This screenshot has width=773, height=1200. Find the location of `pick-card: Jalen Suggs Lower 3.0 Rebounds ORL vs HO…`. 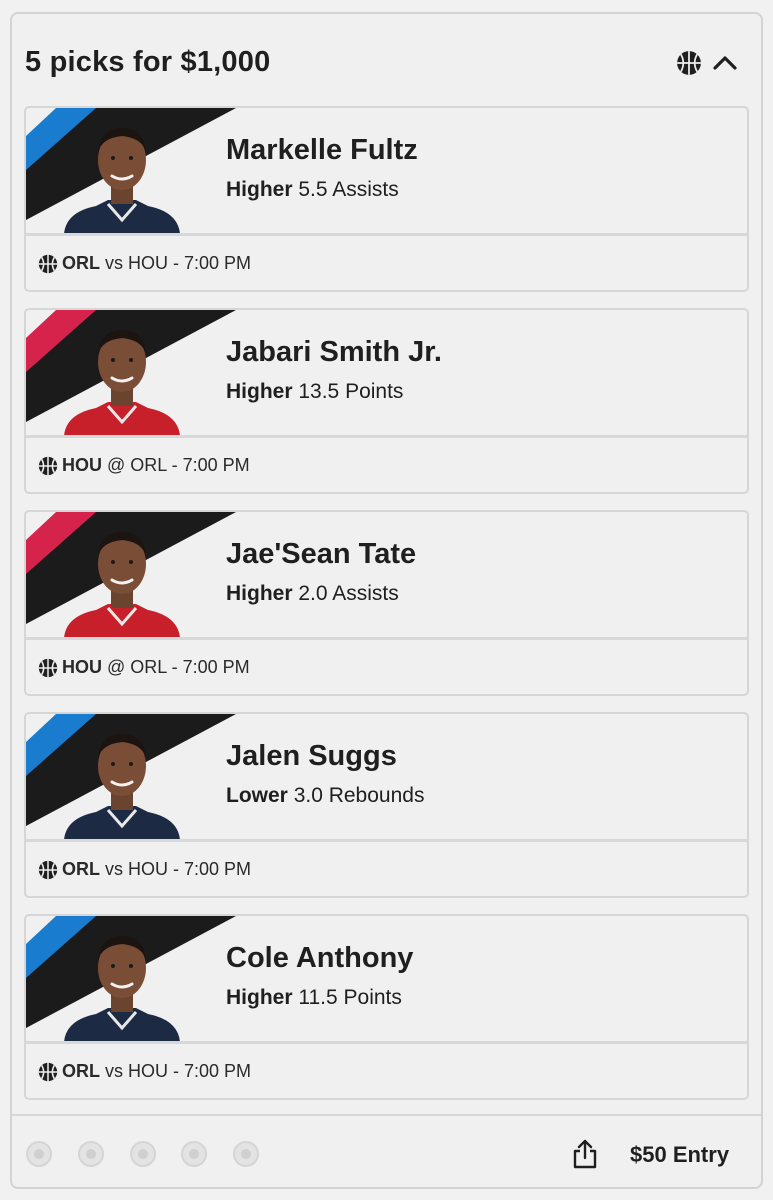

pick-card: Jalen Suggs Lower 3.0 Rebounds ORL vs HO… is located at coordinates (386, 805).